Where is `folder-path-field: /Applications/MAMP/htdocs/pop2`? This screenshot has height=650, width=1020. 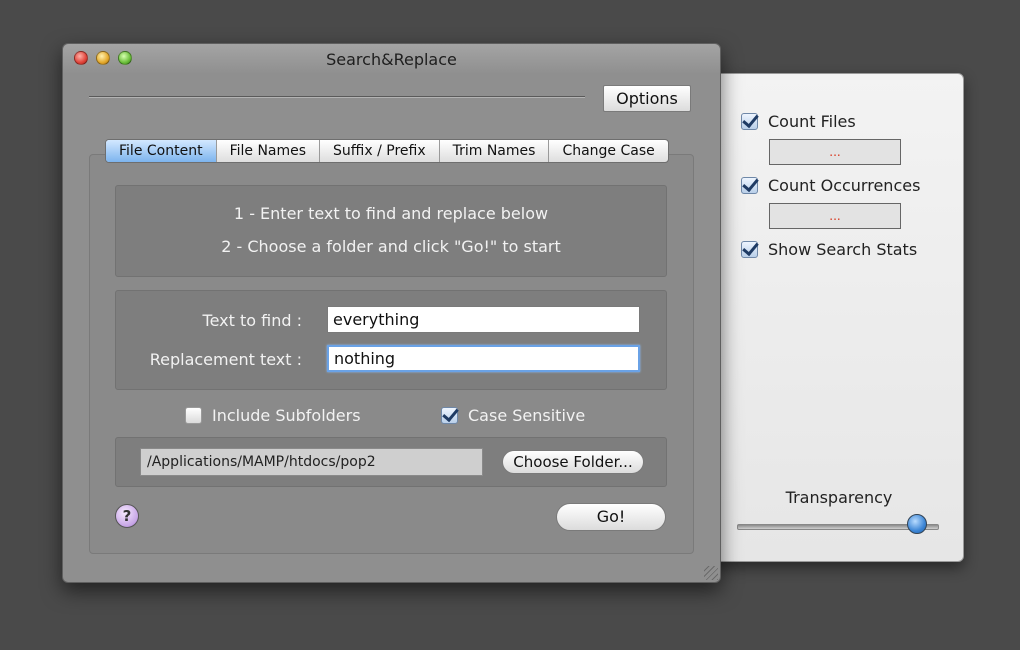 folder-path-field: /Applications/MAMP/htdocs/pop2 is located at coordinates (311, 462).